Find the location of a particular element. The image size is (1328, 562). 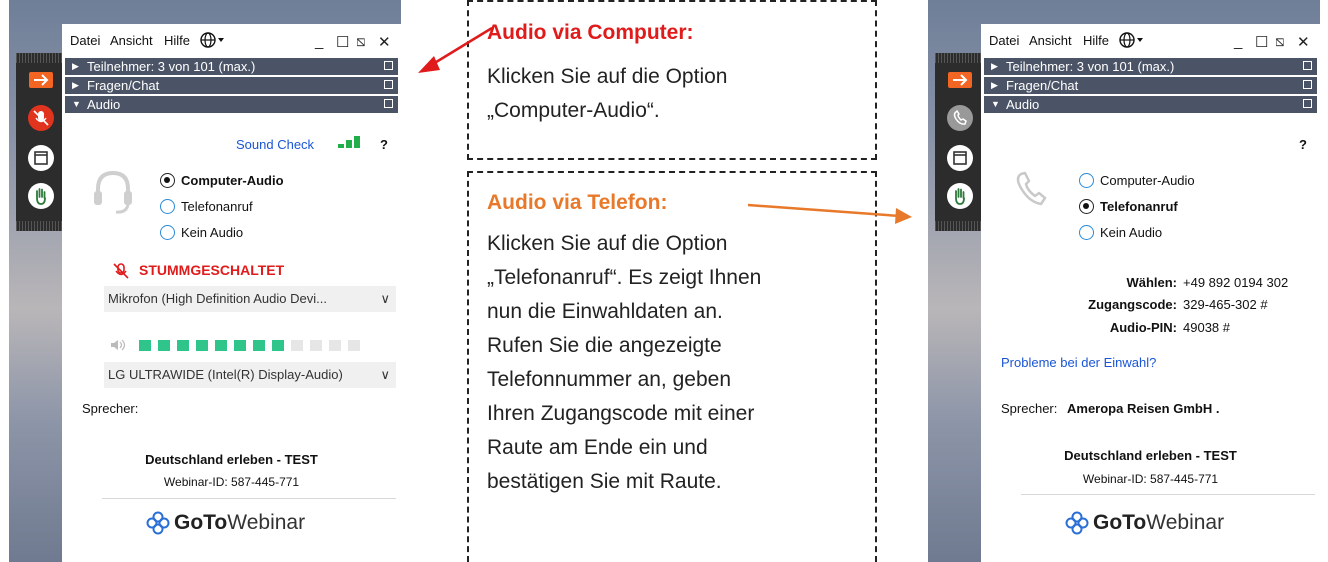

maximize-button: ☐ is located at coordinates (1261, 42).